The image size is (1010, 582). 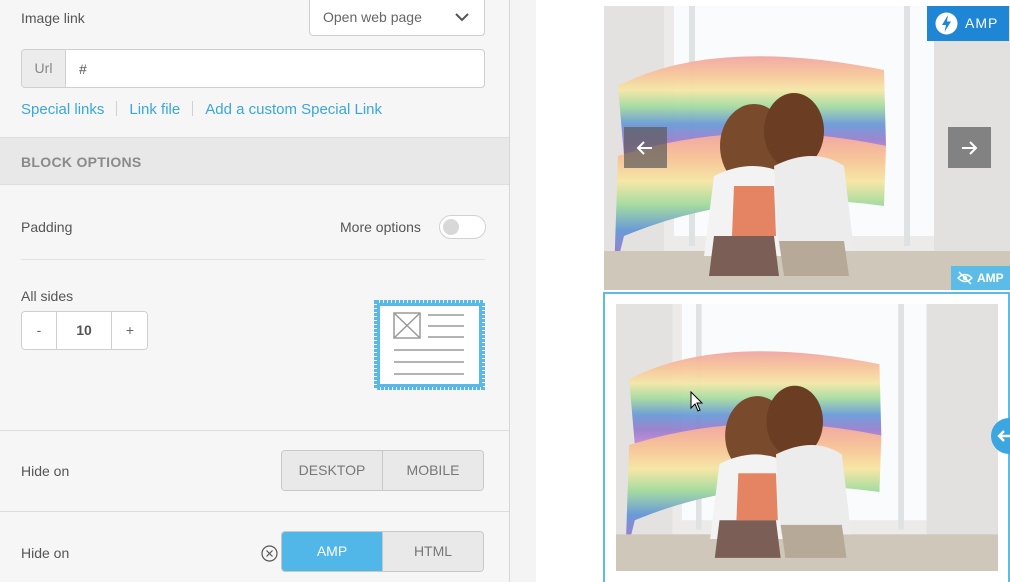 I want to click on block-options-header: BLOCK OPTIONS, so click(x=254, y=161).